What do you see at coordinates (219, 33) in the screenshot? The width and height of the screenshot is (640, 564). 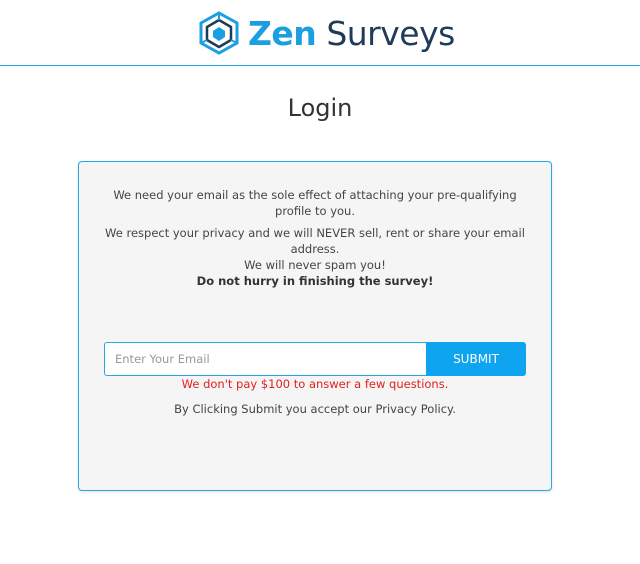 I see `zen-surveys-cube-icon` at bounding box center [219, 33].